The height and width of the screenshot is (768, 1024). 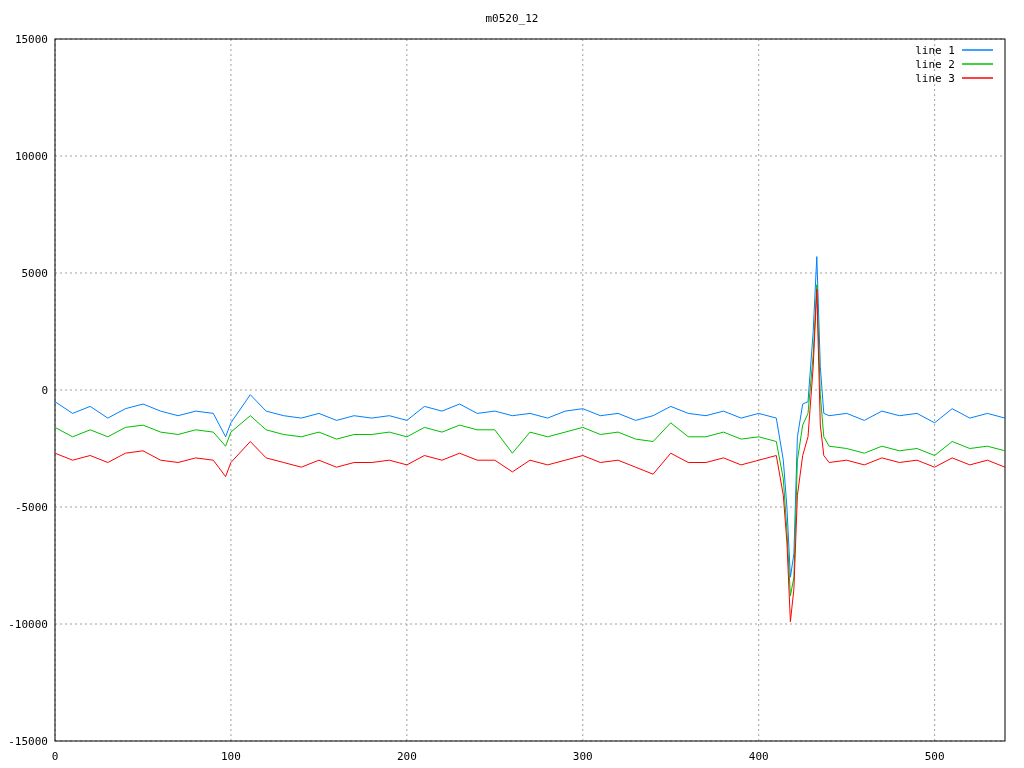 I want to click on tick-label: 10000, so click(x=31, y=156).